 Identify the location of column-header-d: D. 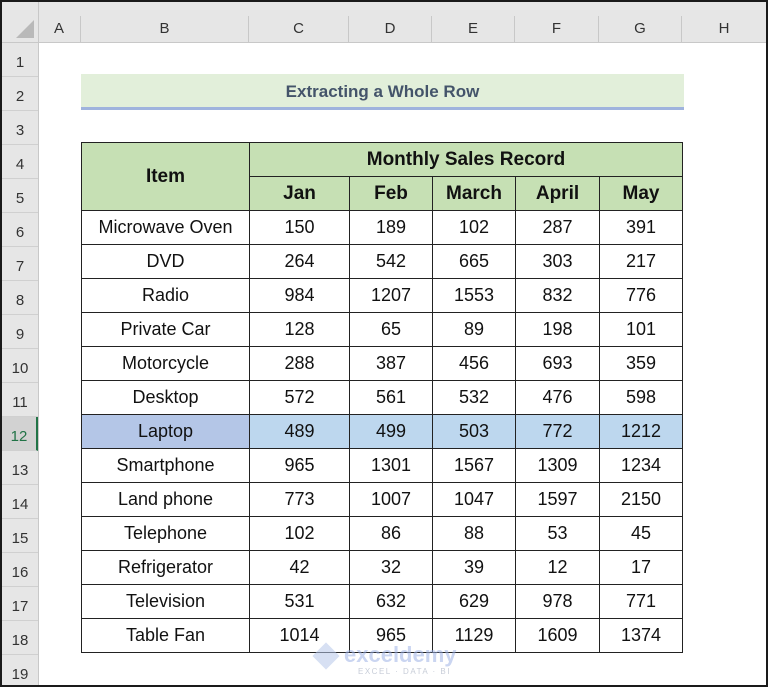
(390, 29).